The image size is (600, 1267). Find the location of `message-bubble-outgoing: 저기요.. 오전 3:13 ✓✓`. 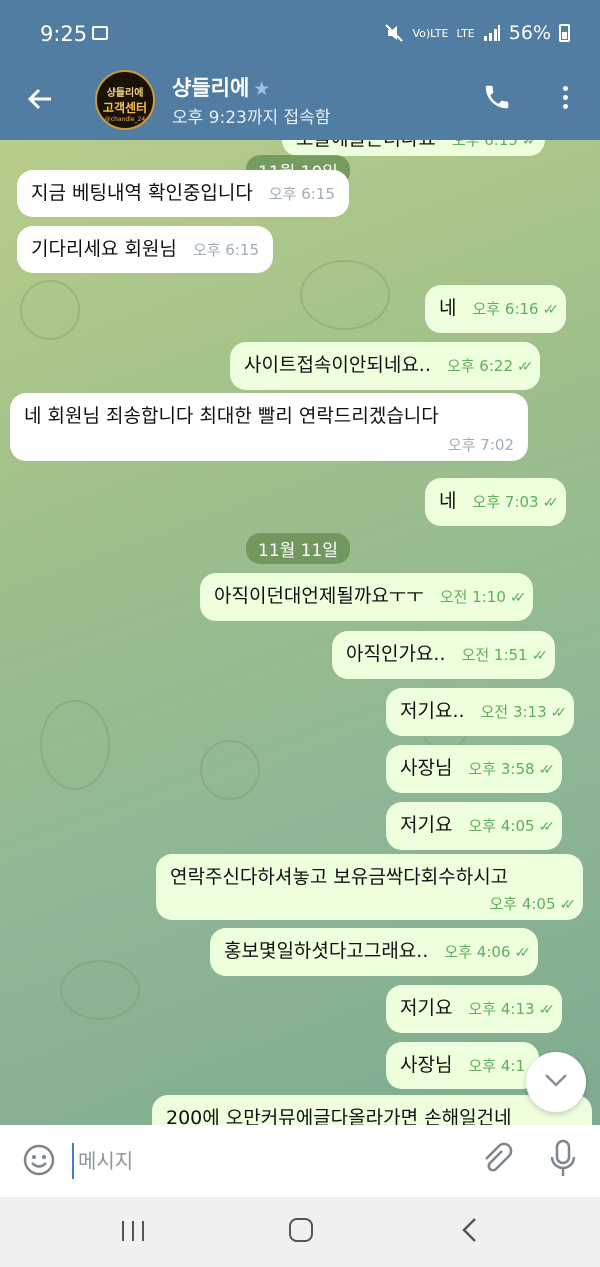

message-bubble-outgoing: 저기요.. 오전 3:13 ✓✓ is located at coordinates (480, 712).